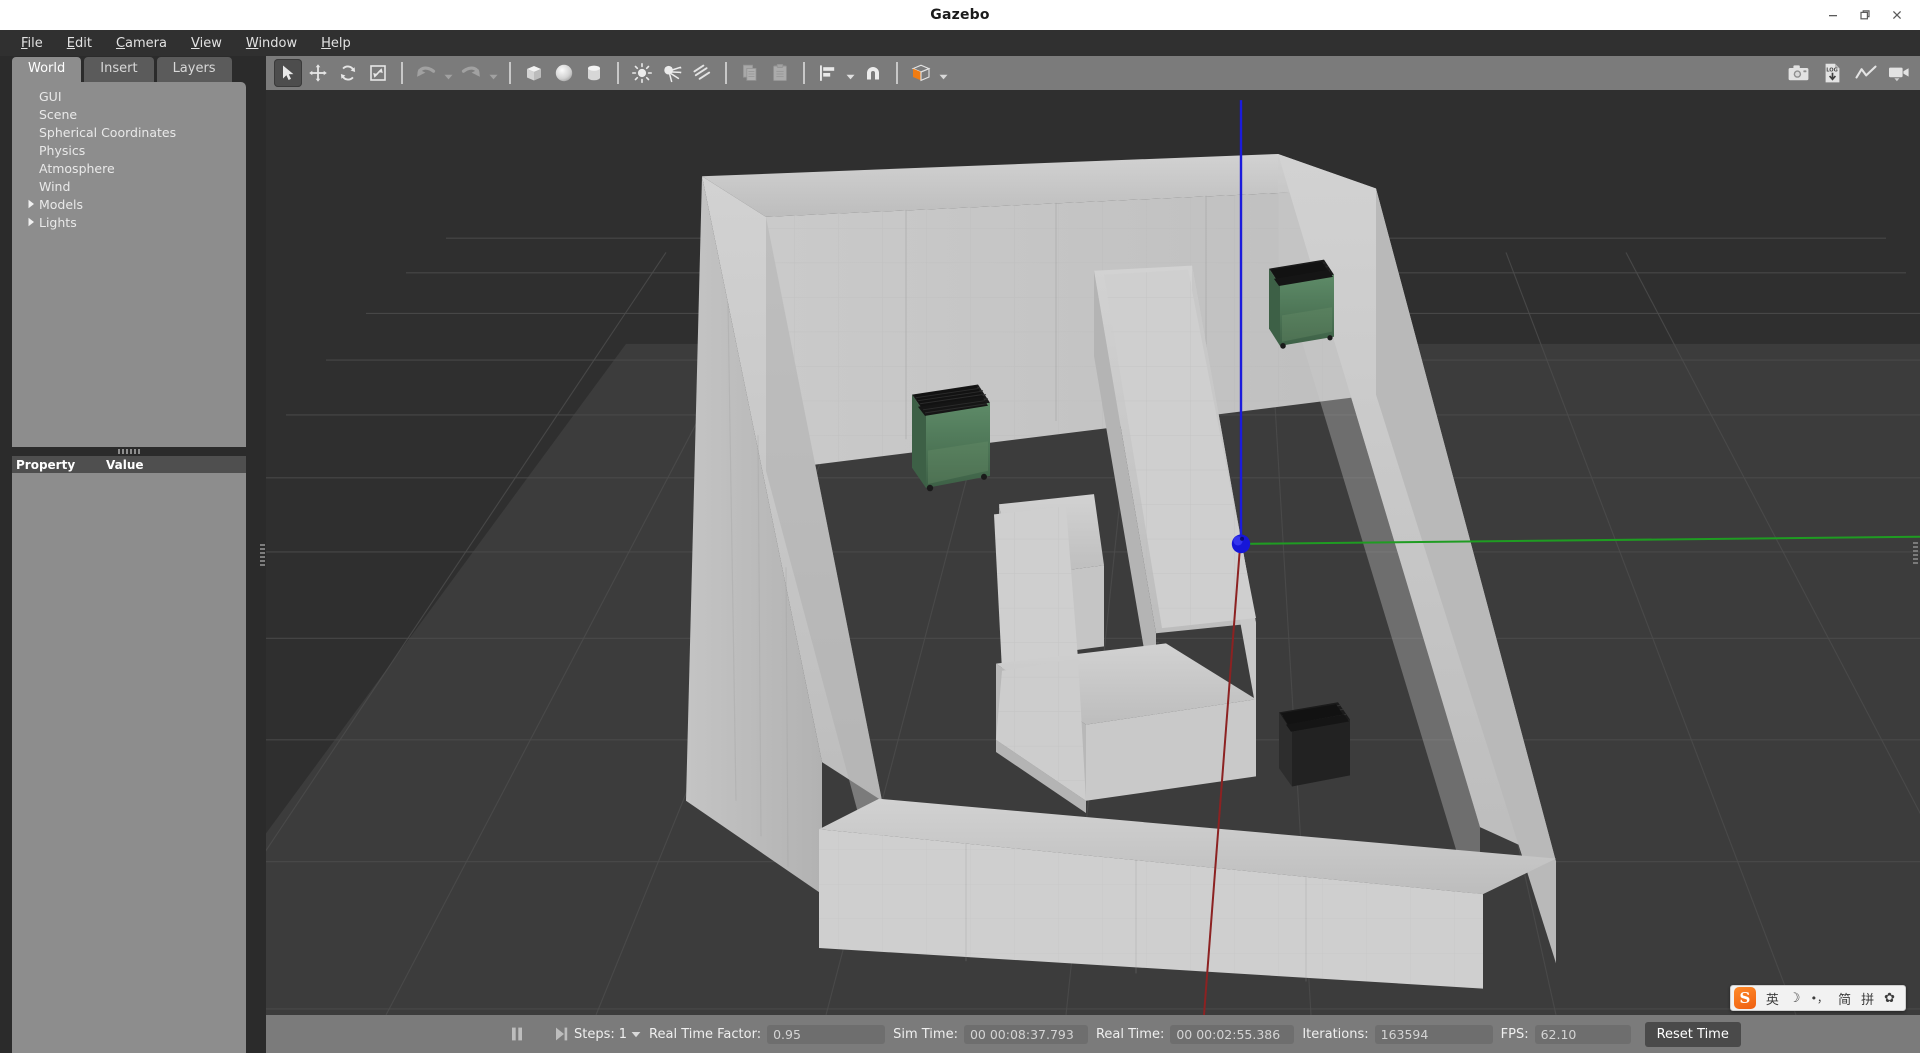 This screenshot has width=1920, height=1053. What do you see at coordinates (642, 73) in the screenshot?
I see `insert-point-light-button` at bounding box center [642, 73].